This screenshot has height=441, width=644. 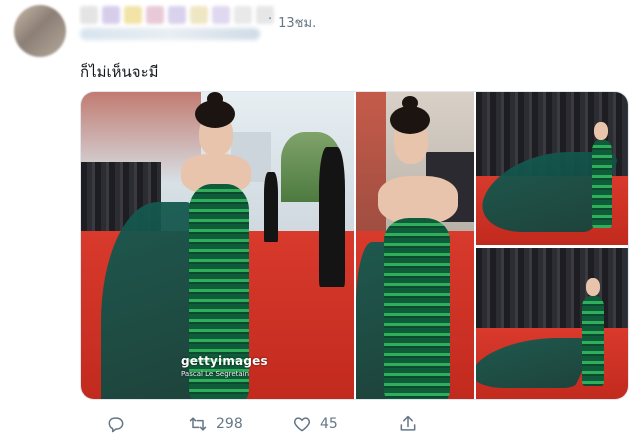 I want to click on tweet-text: ก็ไม่เห็นจะมี, so click(x=119, y=72).